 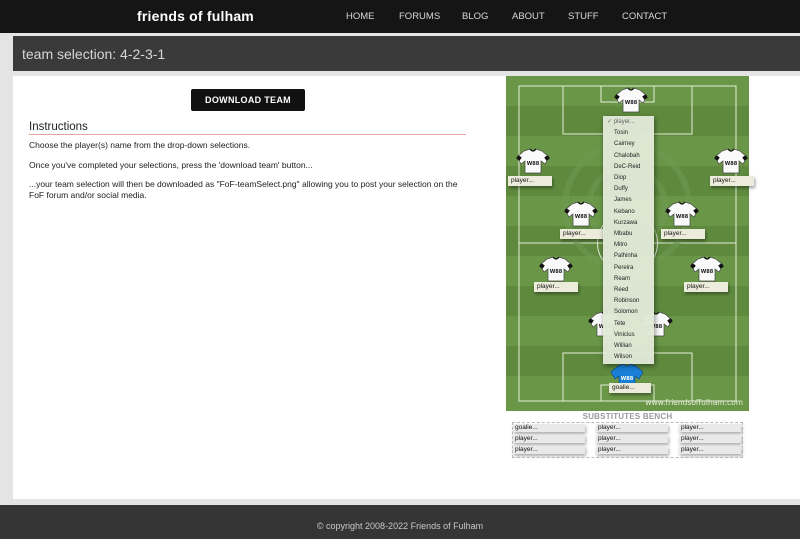 What do you see at coordinates (528, 16) in the screenshot?
I see `nav-about: ABOUT` at bounding box center [528, 16].